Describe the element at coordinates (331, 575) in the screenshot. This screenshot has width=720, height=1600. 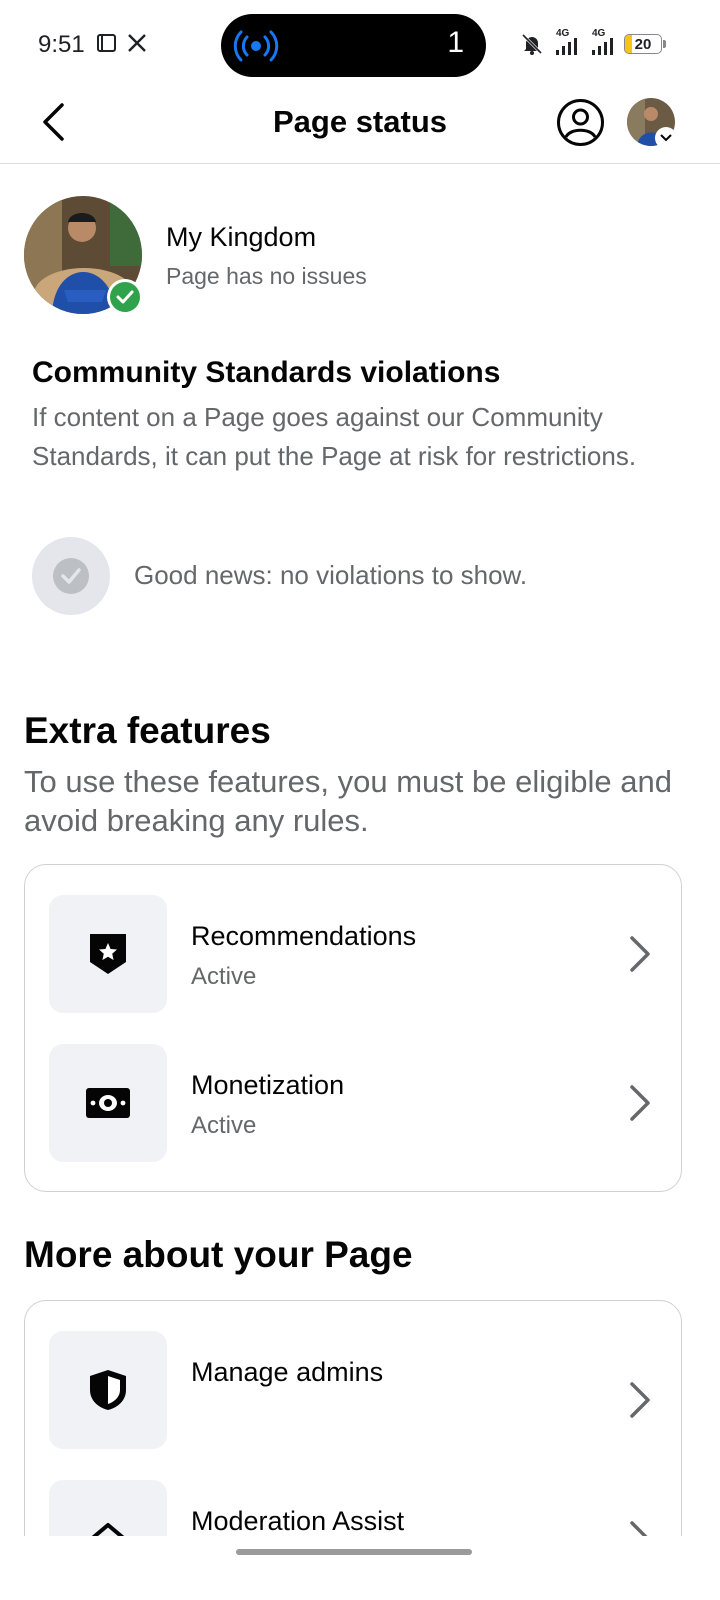
I see `no-violations-text: Good news: no violations to show.` at that location.